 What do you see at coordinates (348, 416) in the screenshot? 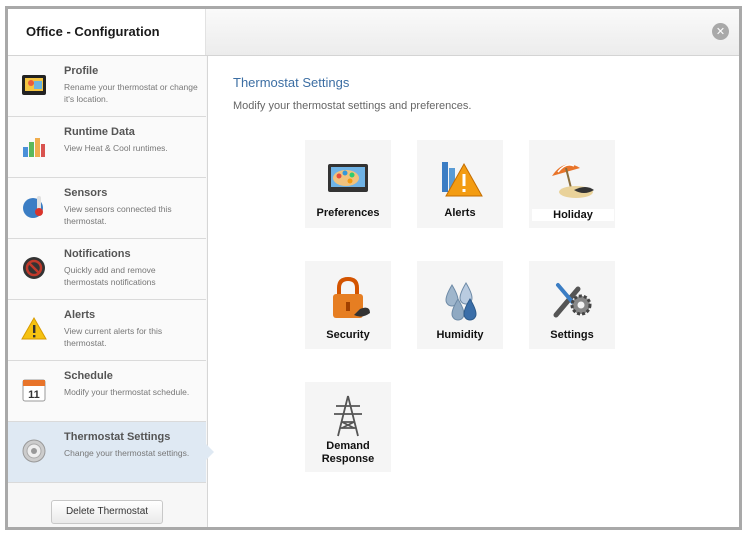
I see `power-tower-icon` at bounding box center [348, 416].